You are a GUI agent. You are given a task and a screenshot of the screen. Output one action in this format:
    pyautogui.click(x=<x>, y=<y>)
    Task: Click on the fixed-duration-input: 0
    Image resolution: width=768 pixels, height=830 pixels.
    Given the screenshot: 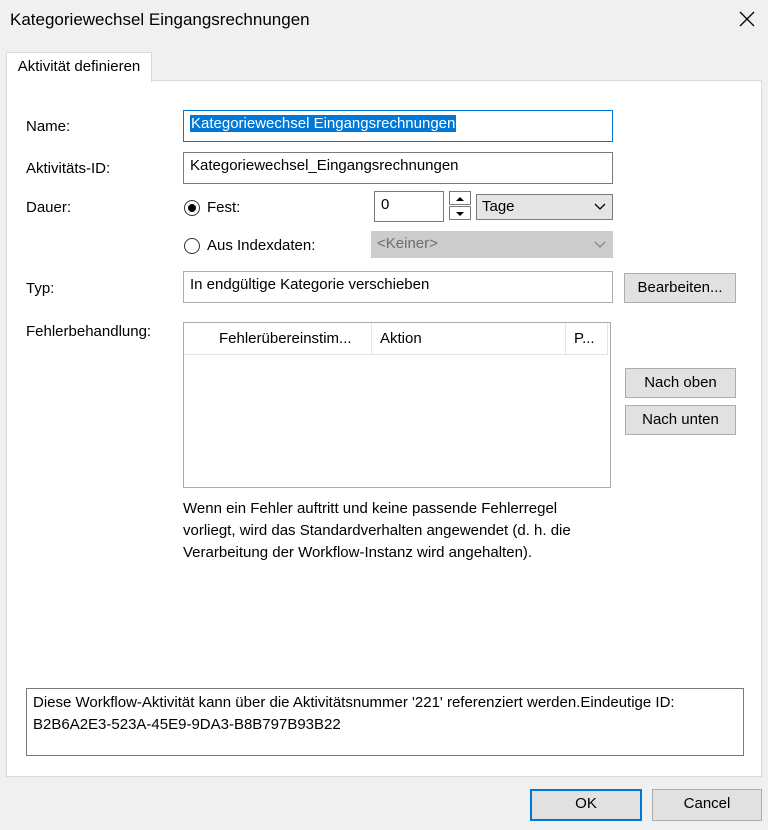 What is the action you would take?
    pyautogui.click(x=409, y=206)
    